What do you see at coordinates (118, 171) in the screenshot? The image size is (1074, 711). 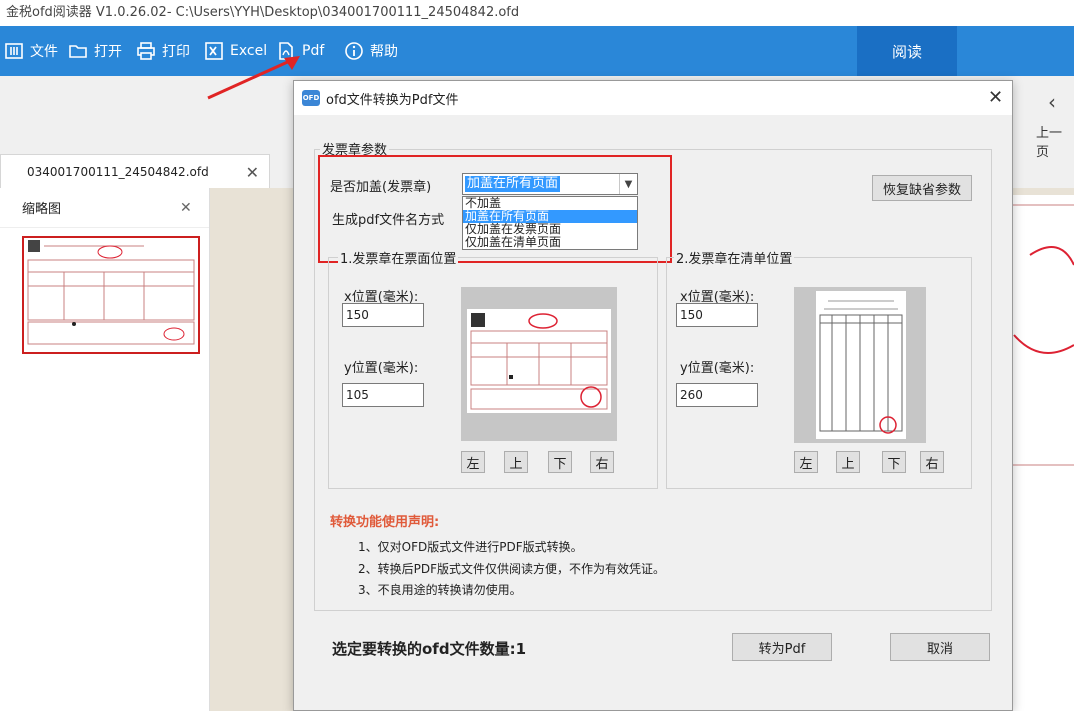 I see `document-tab-label: 034001700111_24504842.ofd` at bounding box center [118, 171].